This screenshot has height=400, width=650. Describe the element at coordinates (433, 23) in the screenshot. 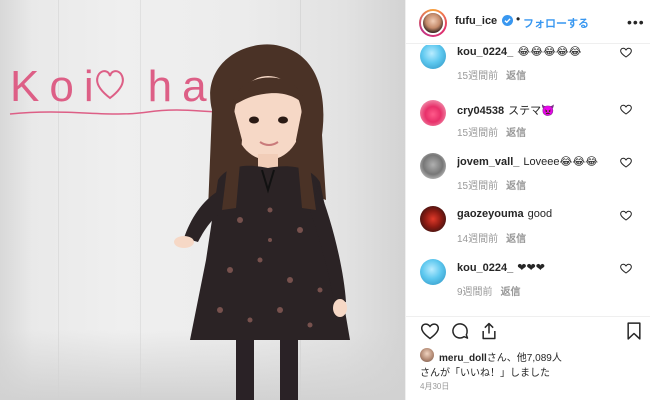

I see `author-avatar` at that location.